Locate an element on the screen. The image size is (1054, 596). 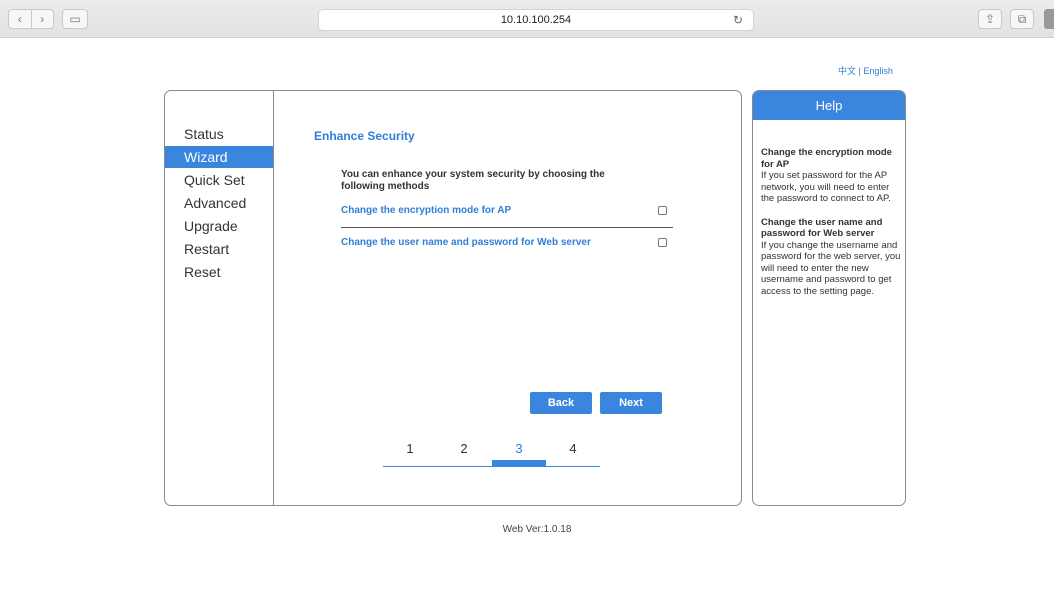
encryption-checkbox is located at coordinates (662, 210).